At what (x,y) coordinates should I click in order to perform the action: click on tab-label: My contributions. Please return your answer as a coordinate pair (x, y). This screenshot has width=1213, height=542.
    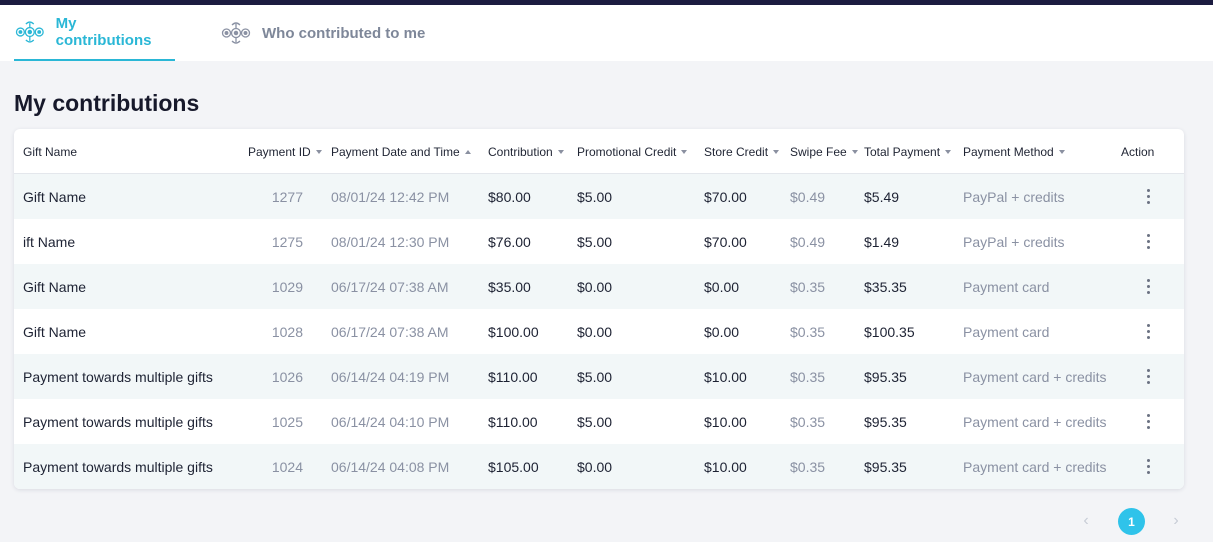
    Looking at the image, I should click on (103, 32).